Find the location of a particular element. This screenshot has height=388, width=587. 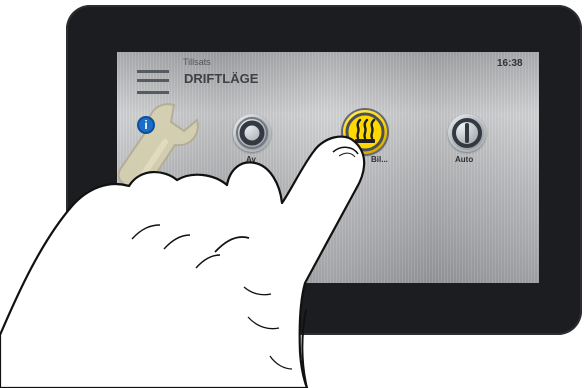

section-title: Tillsats is located at coordinates (197, 62).